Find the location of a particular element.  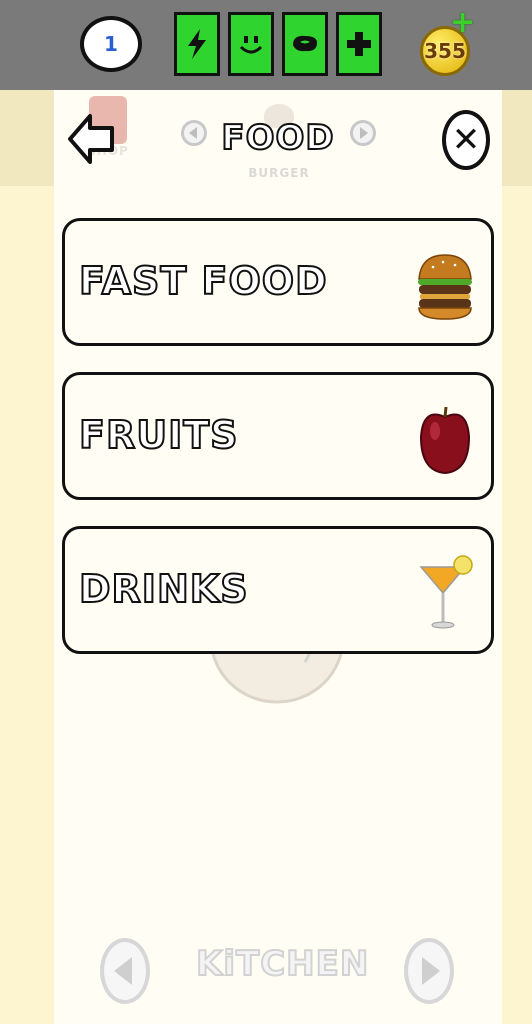

next-room-button is located at coordinates (429, 971).